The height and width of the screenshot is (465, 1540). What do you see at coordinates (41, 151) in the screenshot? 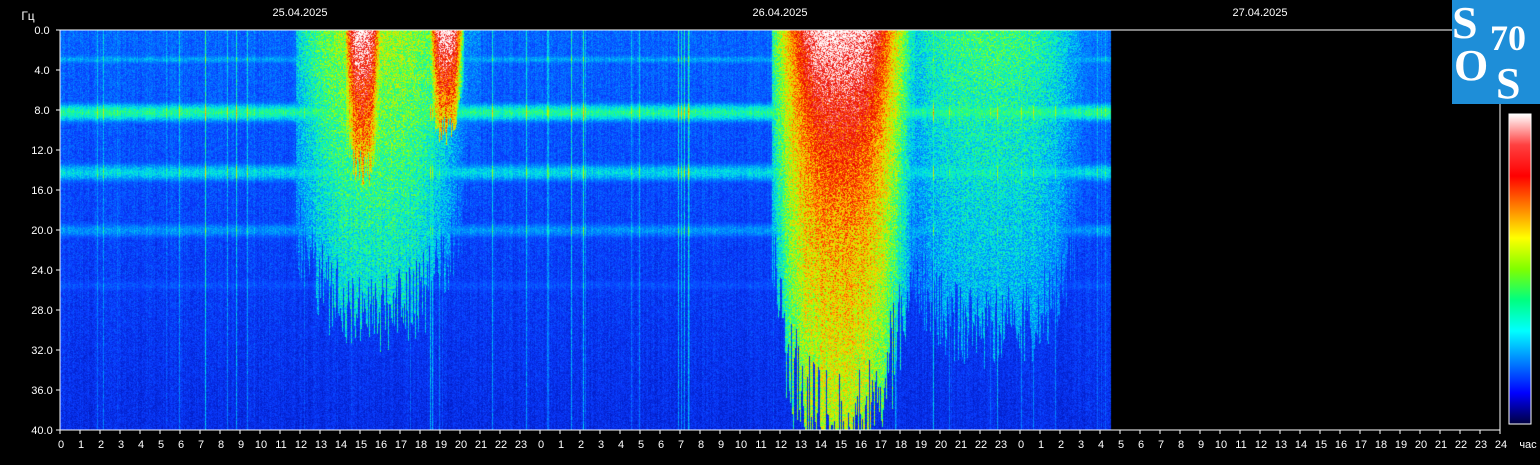
I see `y-tick-label: 12.0` at bounding box center [41, 151].